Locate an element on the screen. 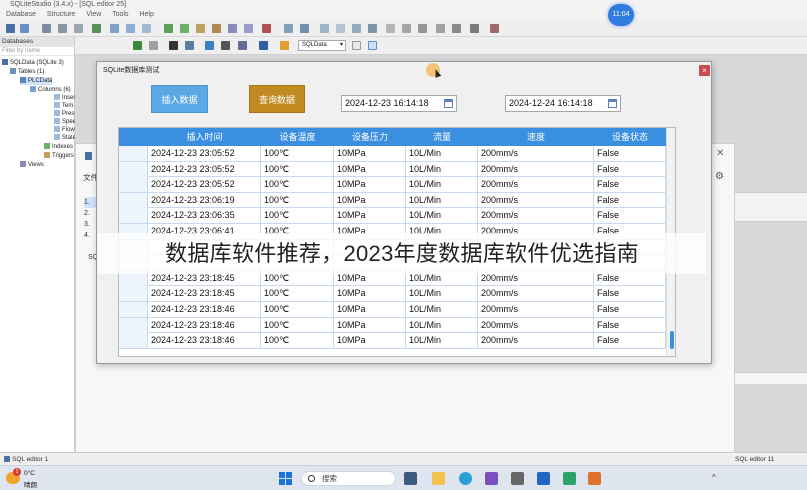  tree-item-tables: Tables (1) is located at coordinates (27, 72).